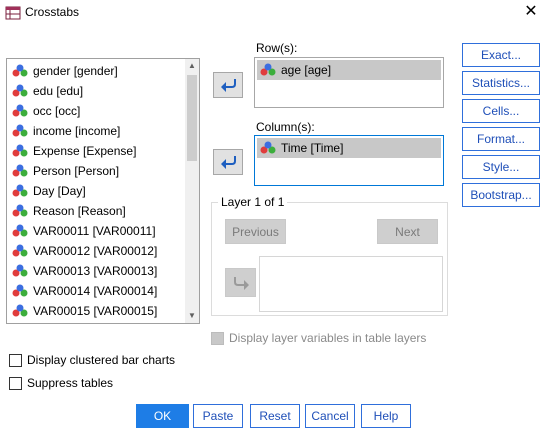 This screenshot has width=547, height=432. Describe the element at coordinates (328, 338) in the screenshot. I see `display-layer-label: Display layer variables in table layers` at that location.